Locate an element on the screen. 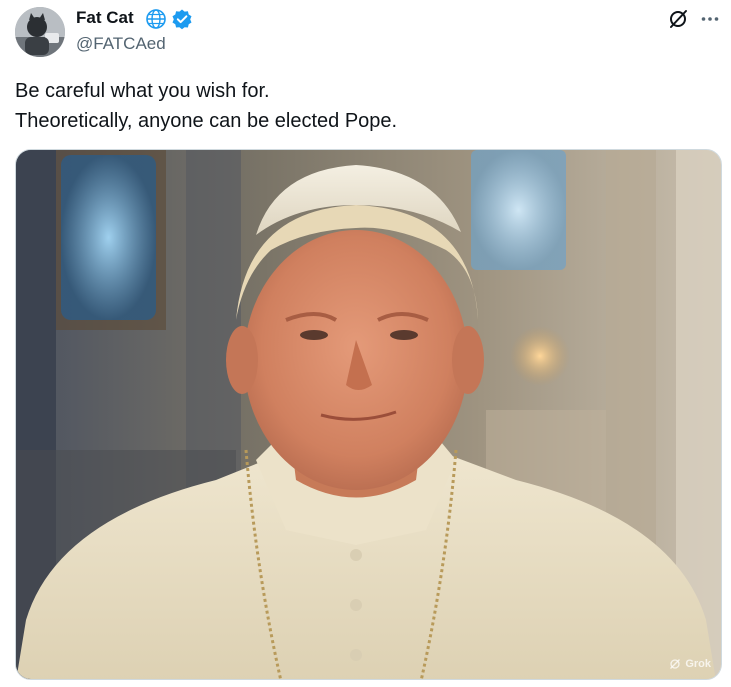  grok-slash-icon is located at coordinates (678, 19).